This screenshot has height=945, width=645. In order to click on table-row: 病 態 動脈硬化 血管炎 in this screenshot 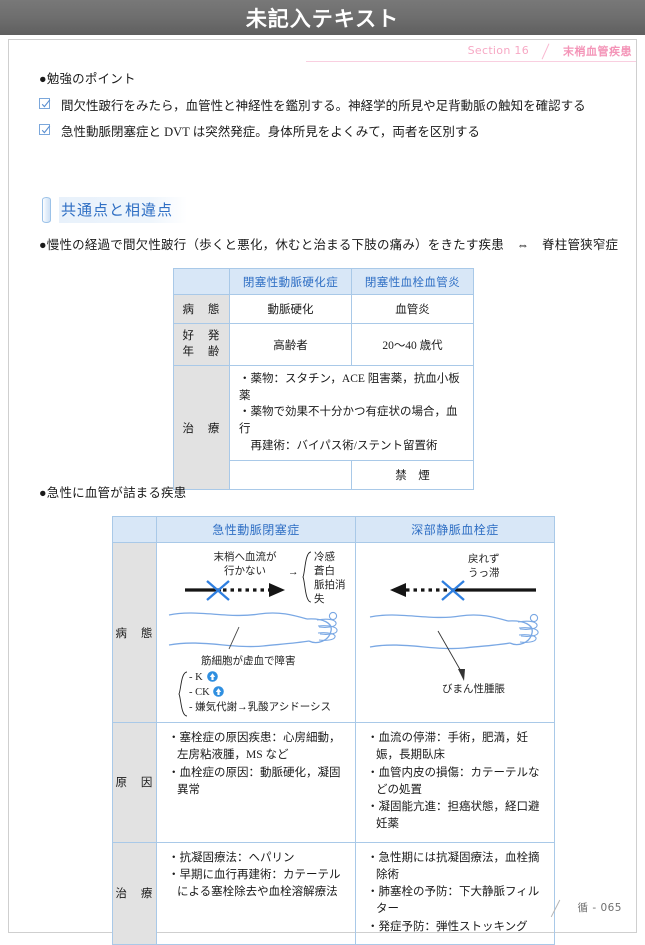, I will do `click(323, 309)`.